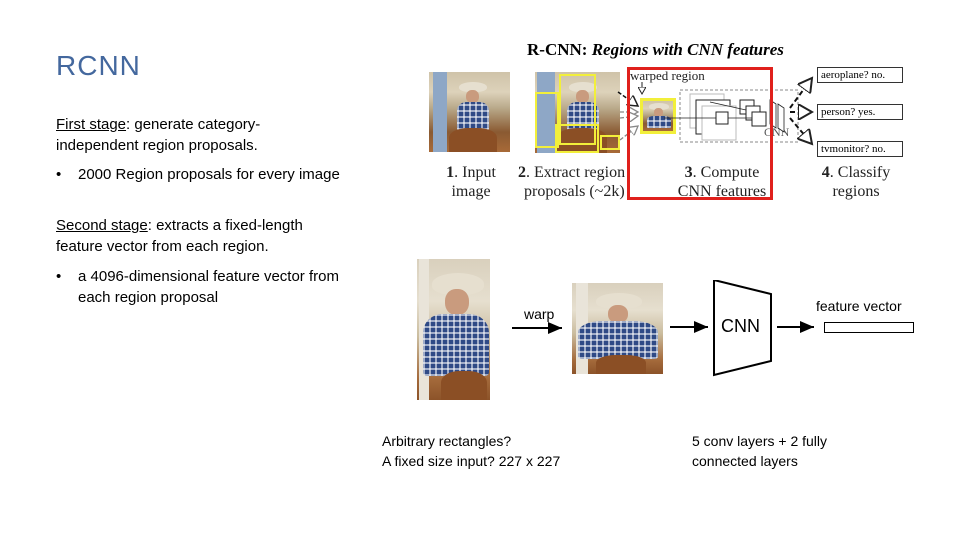 The image size is (960, 540). What do you see at coordinates (869, 327) in the screenshot?
I see `feature-vector-box` at bounding box center [869, 327].